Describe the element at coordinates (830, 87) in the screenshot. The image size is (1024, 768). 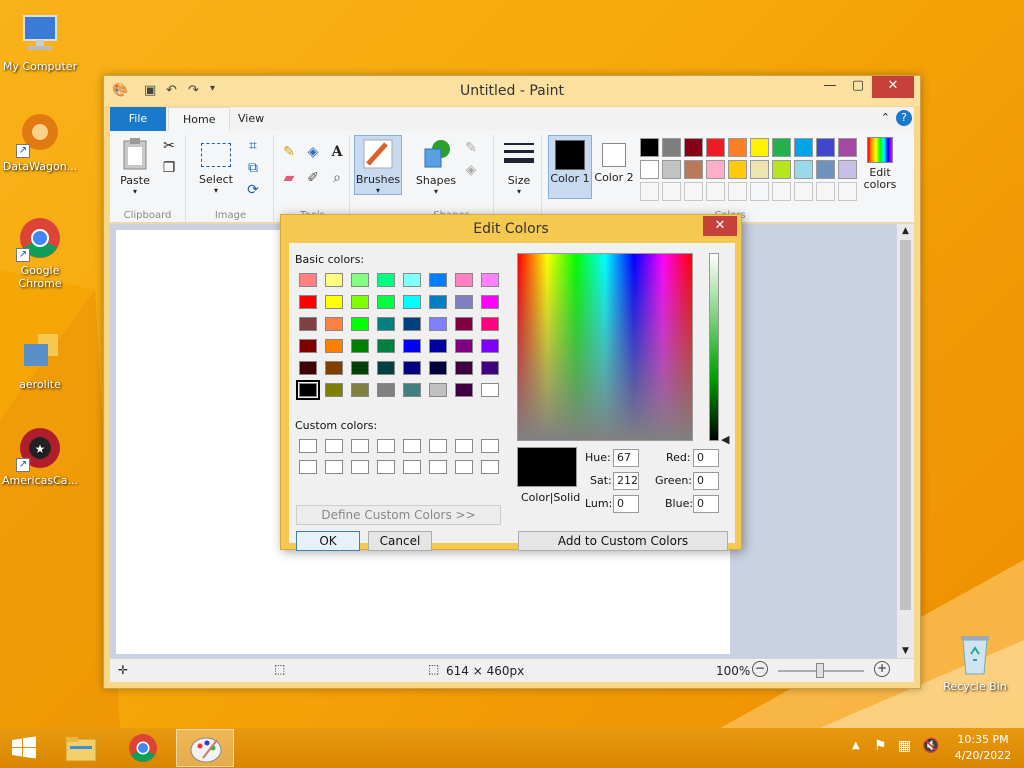
I see `minimize-button: —` at that location.